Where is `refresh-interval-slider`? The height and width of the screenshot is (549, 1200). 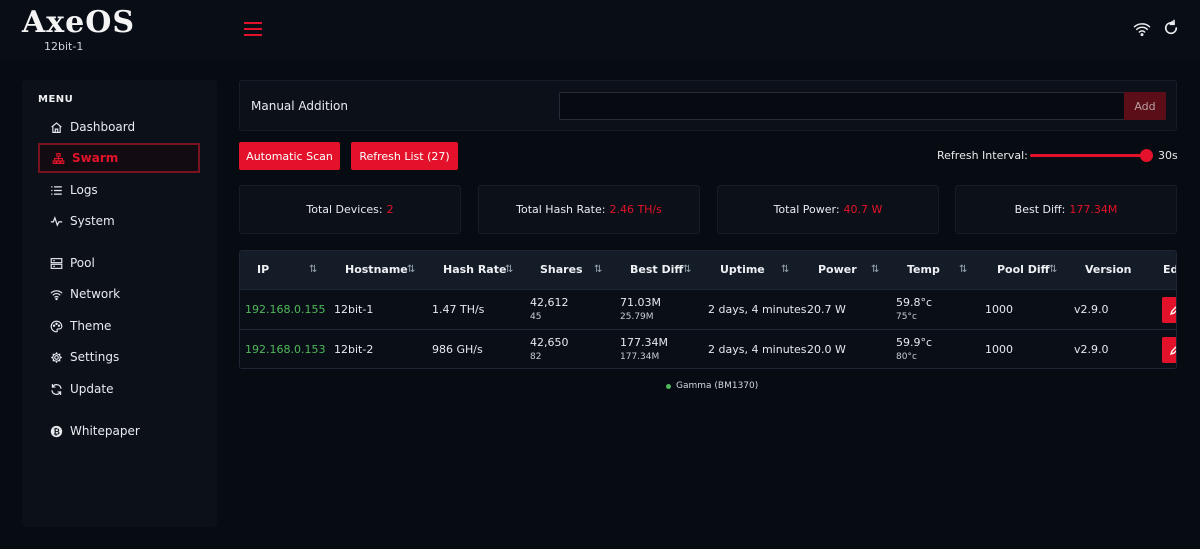
refresh-interval-slider is located at coordinates (1088, 155).